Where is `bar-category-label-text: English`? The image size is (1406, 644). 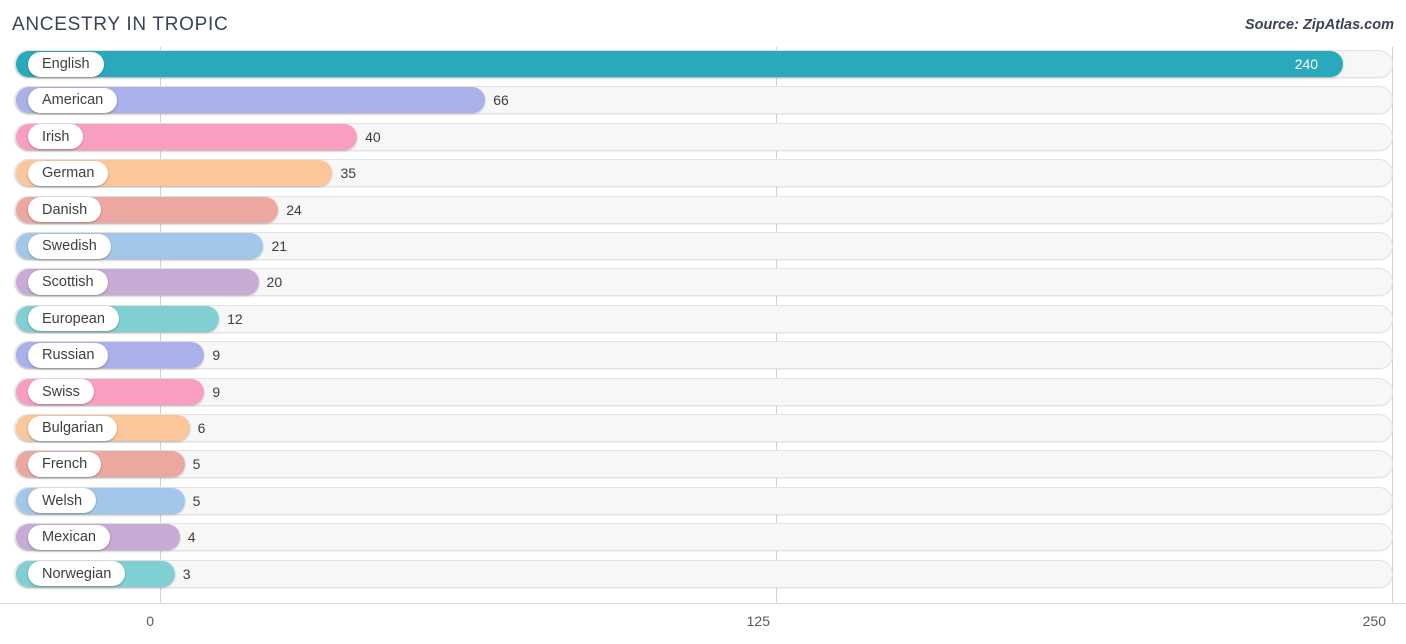 bar-category-label-text: English is located at coordinates (66, 64).